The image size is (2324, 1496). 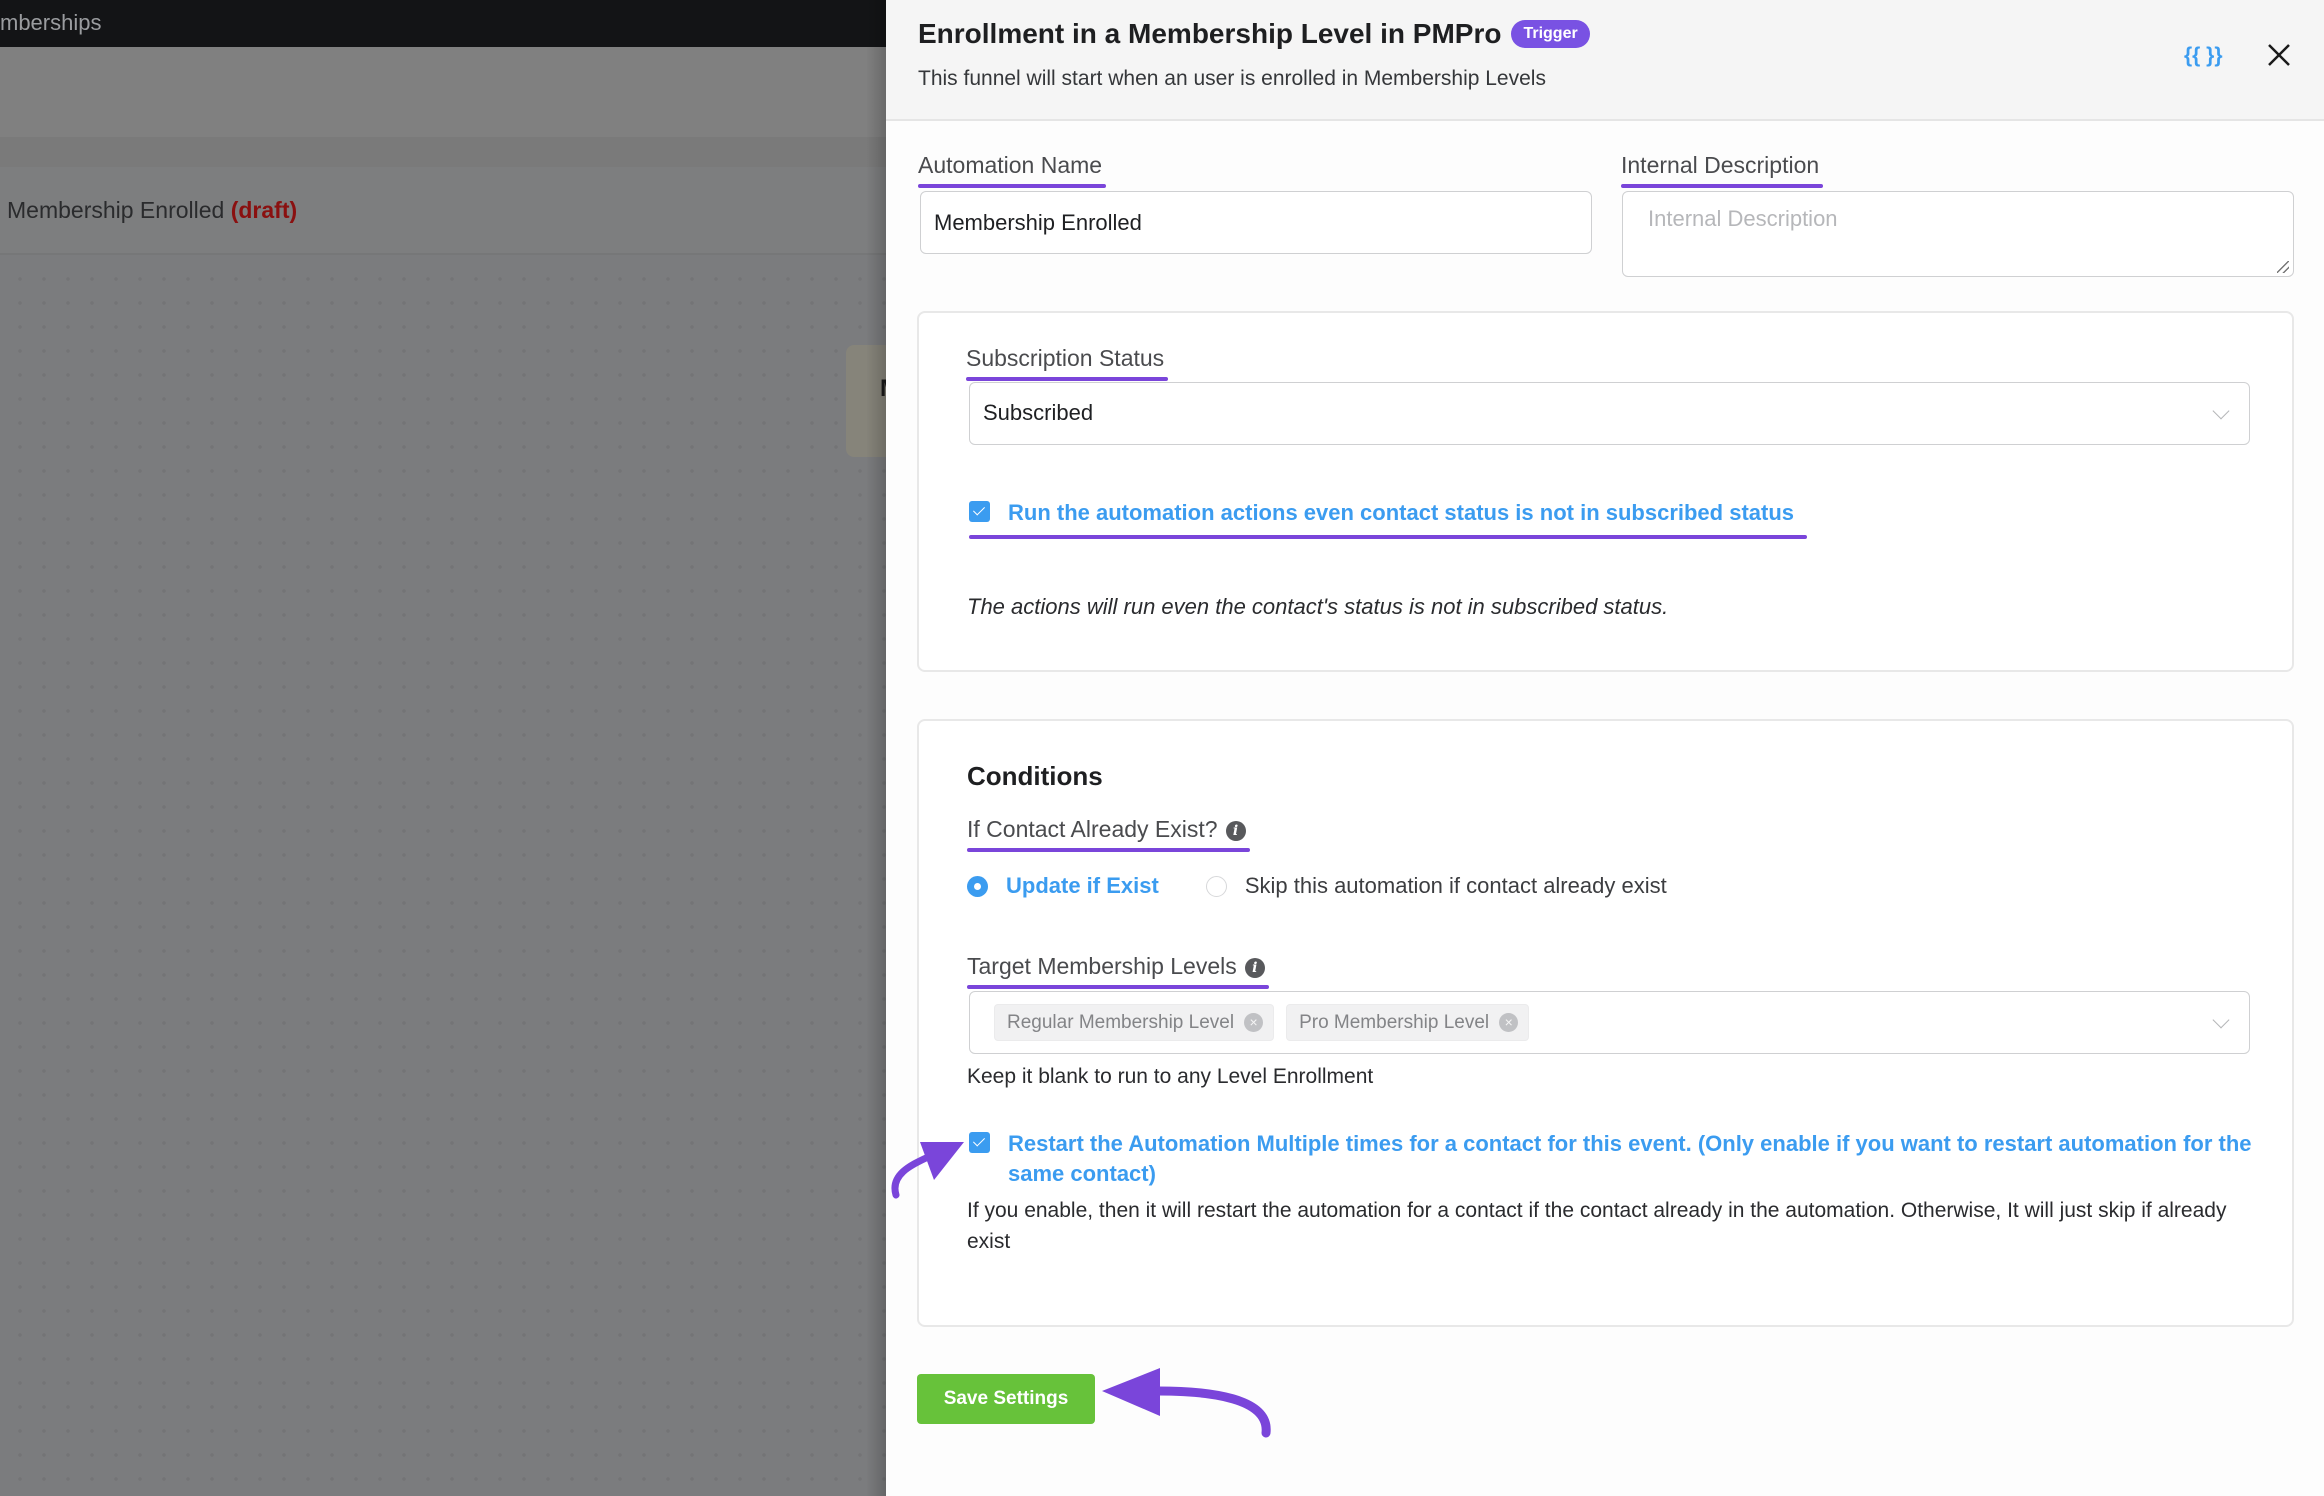 I want to click on background-toolbar, so click(x=443, y=92).